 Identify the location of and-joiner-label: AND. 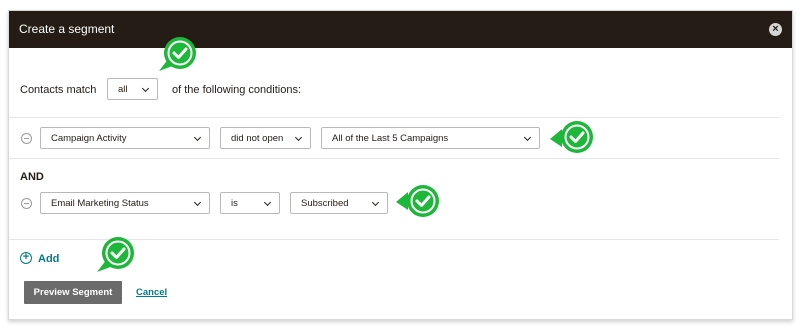
(32, 177).